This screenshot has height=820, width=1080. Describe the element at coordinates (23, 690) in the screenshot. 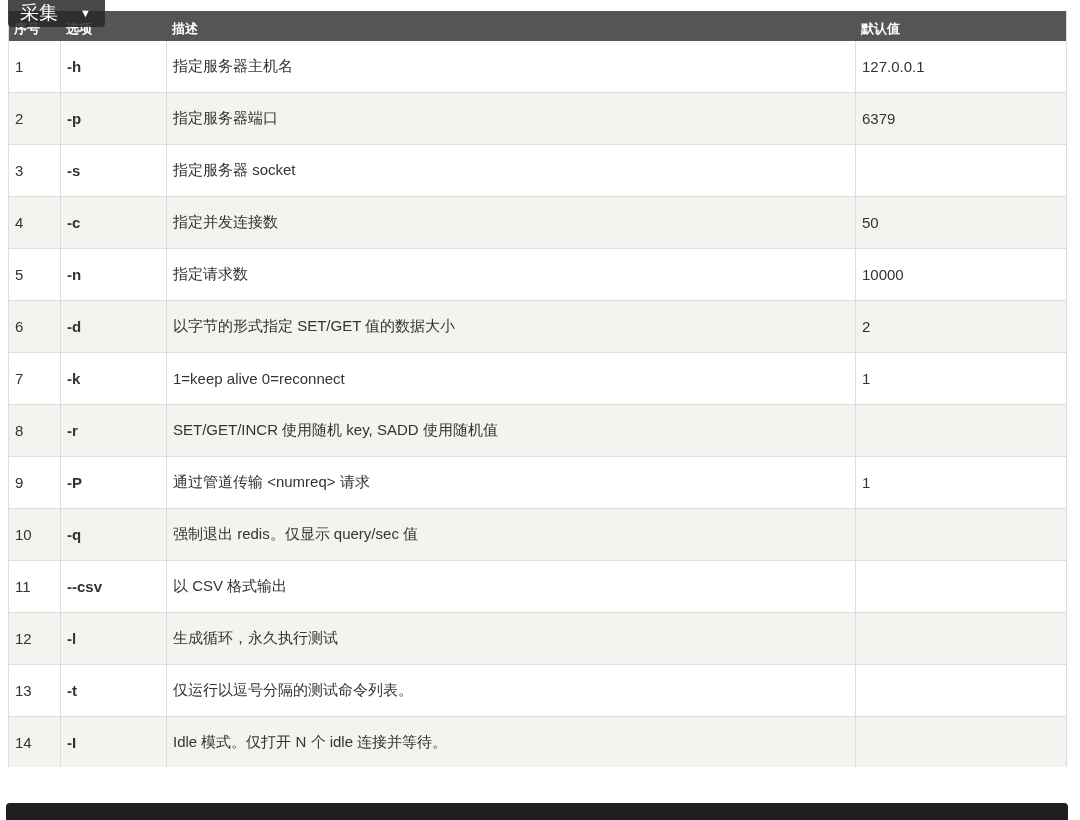

I see `table-cell: 13` at that location.